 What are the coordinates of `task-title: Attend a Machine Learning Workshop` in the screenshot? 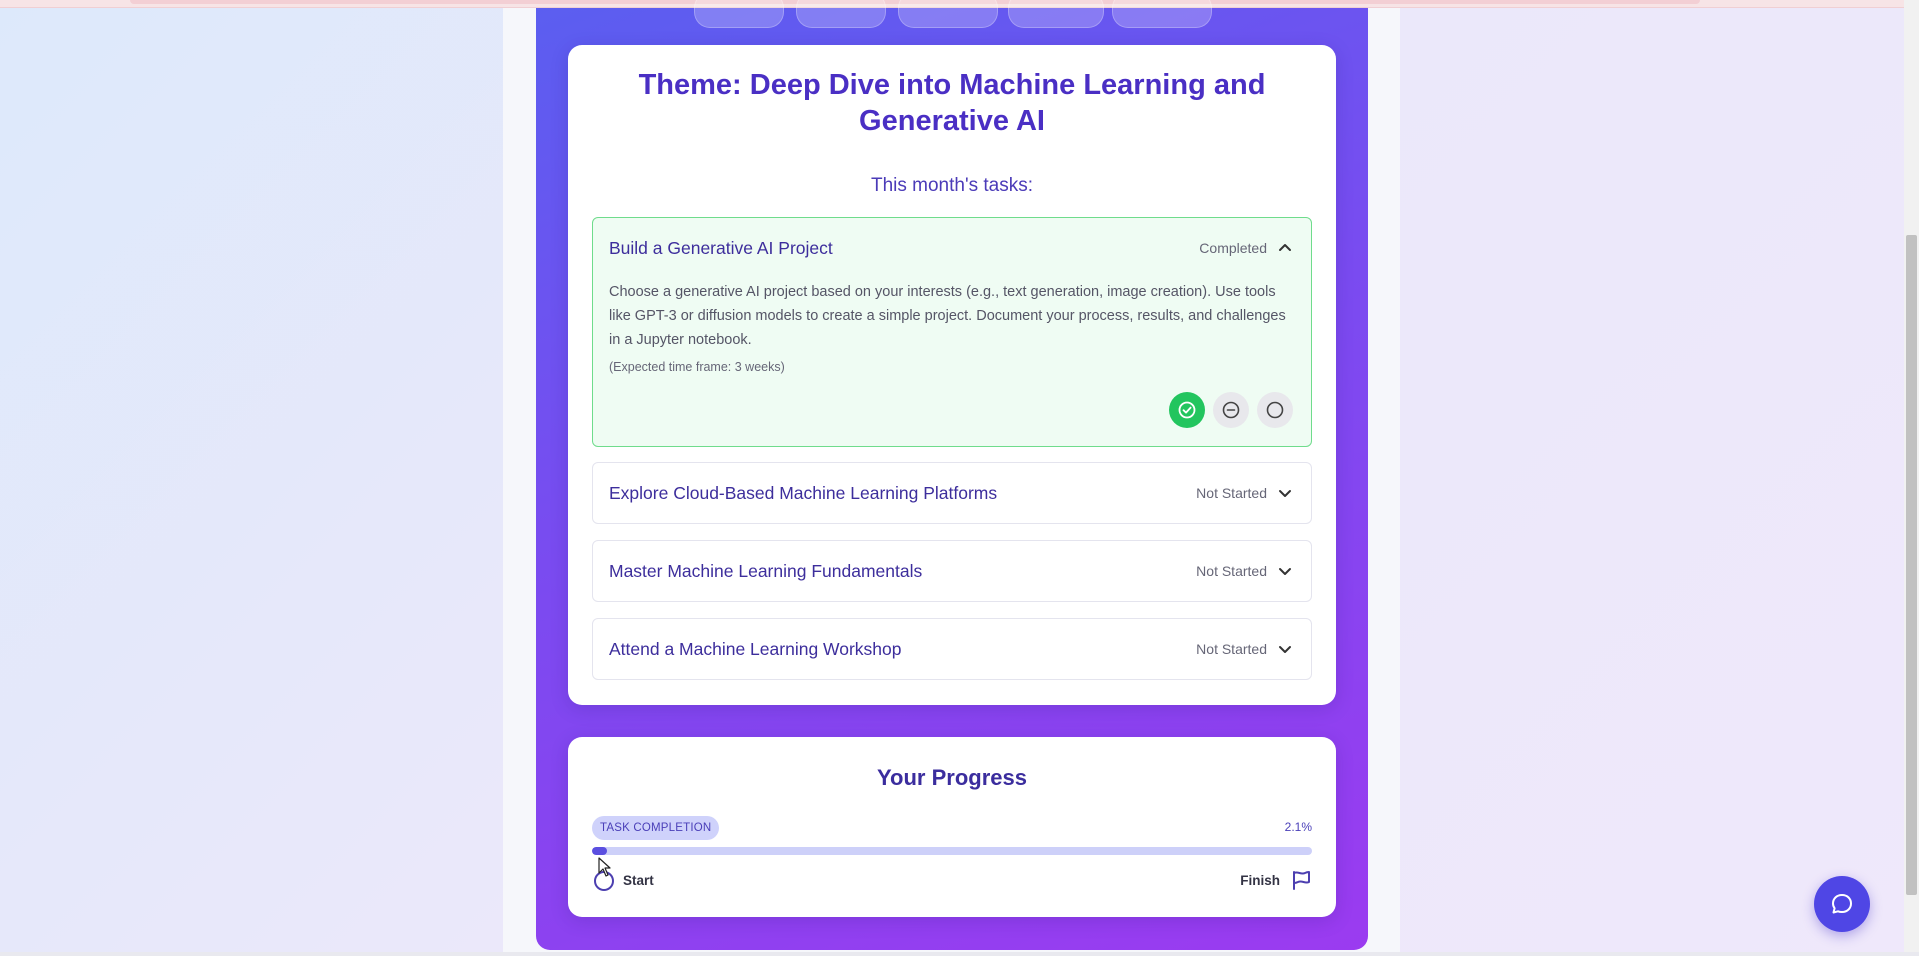 It's located at (755, 649).